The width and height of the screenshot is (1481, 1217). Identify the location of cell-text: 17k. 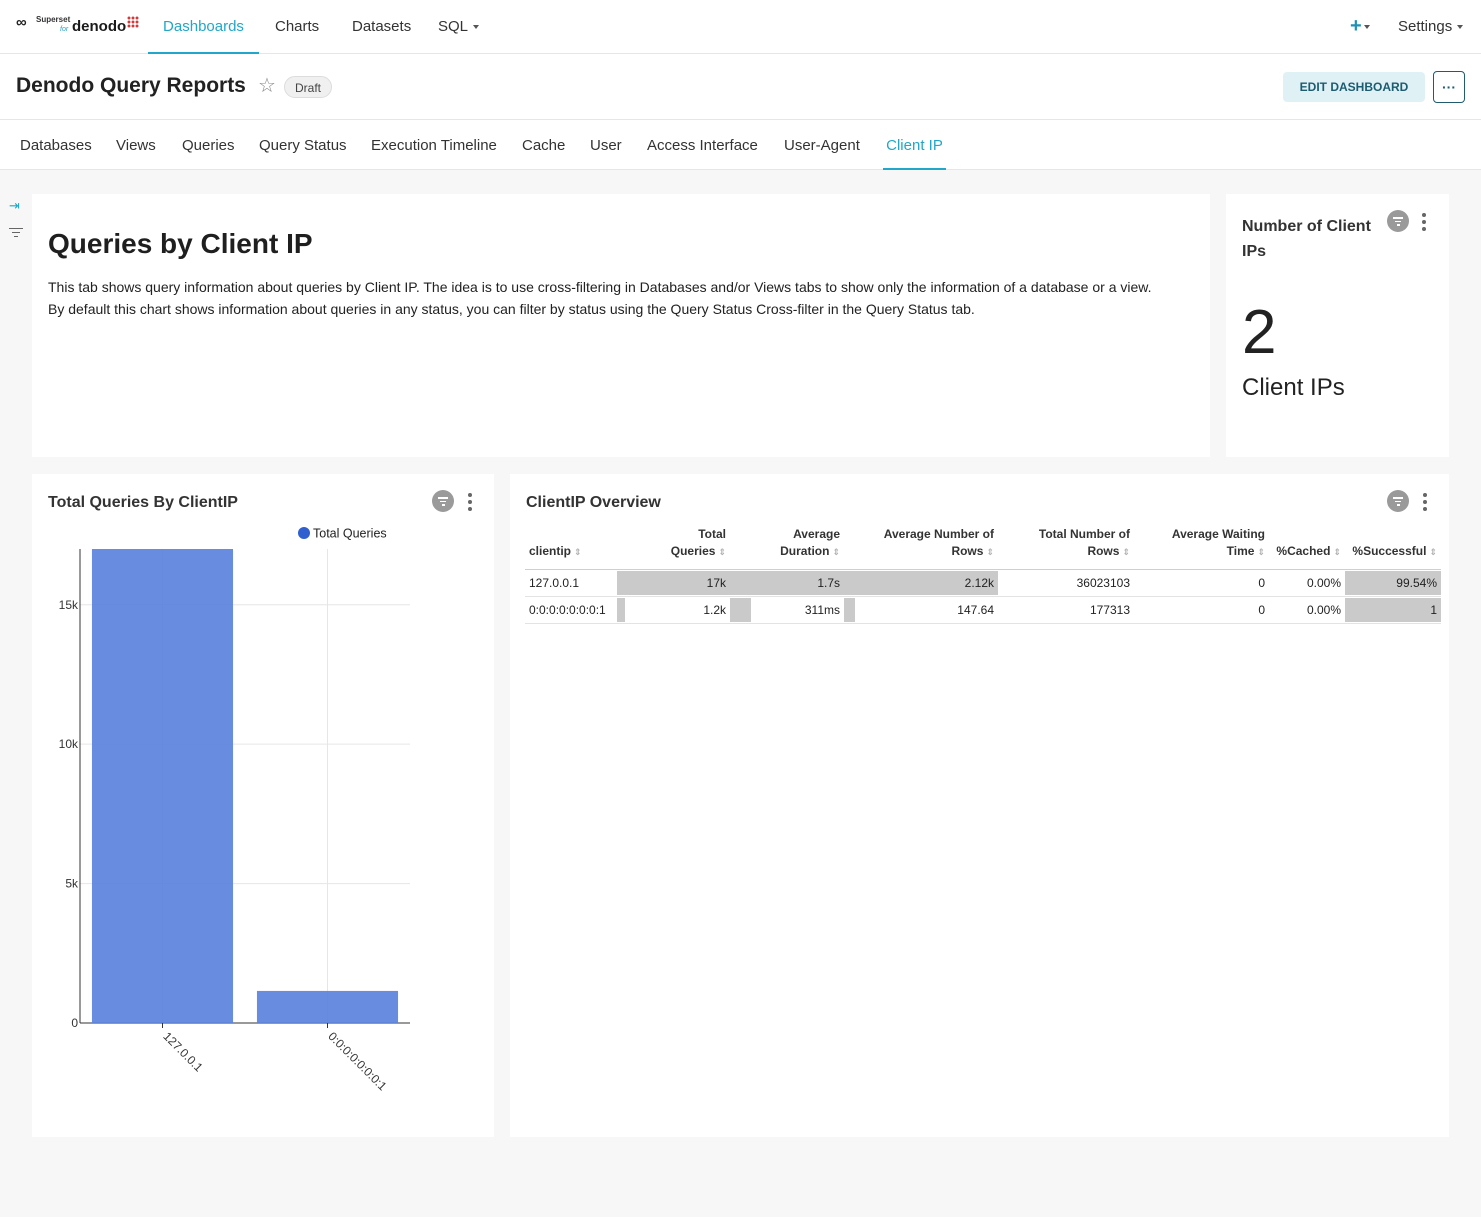
(716, 583).